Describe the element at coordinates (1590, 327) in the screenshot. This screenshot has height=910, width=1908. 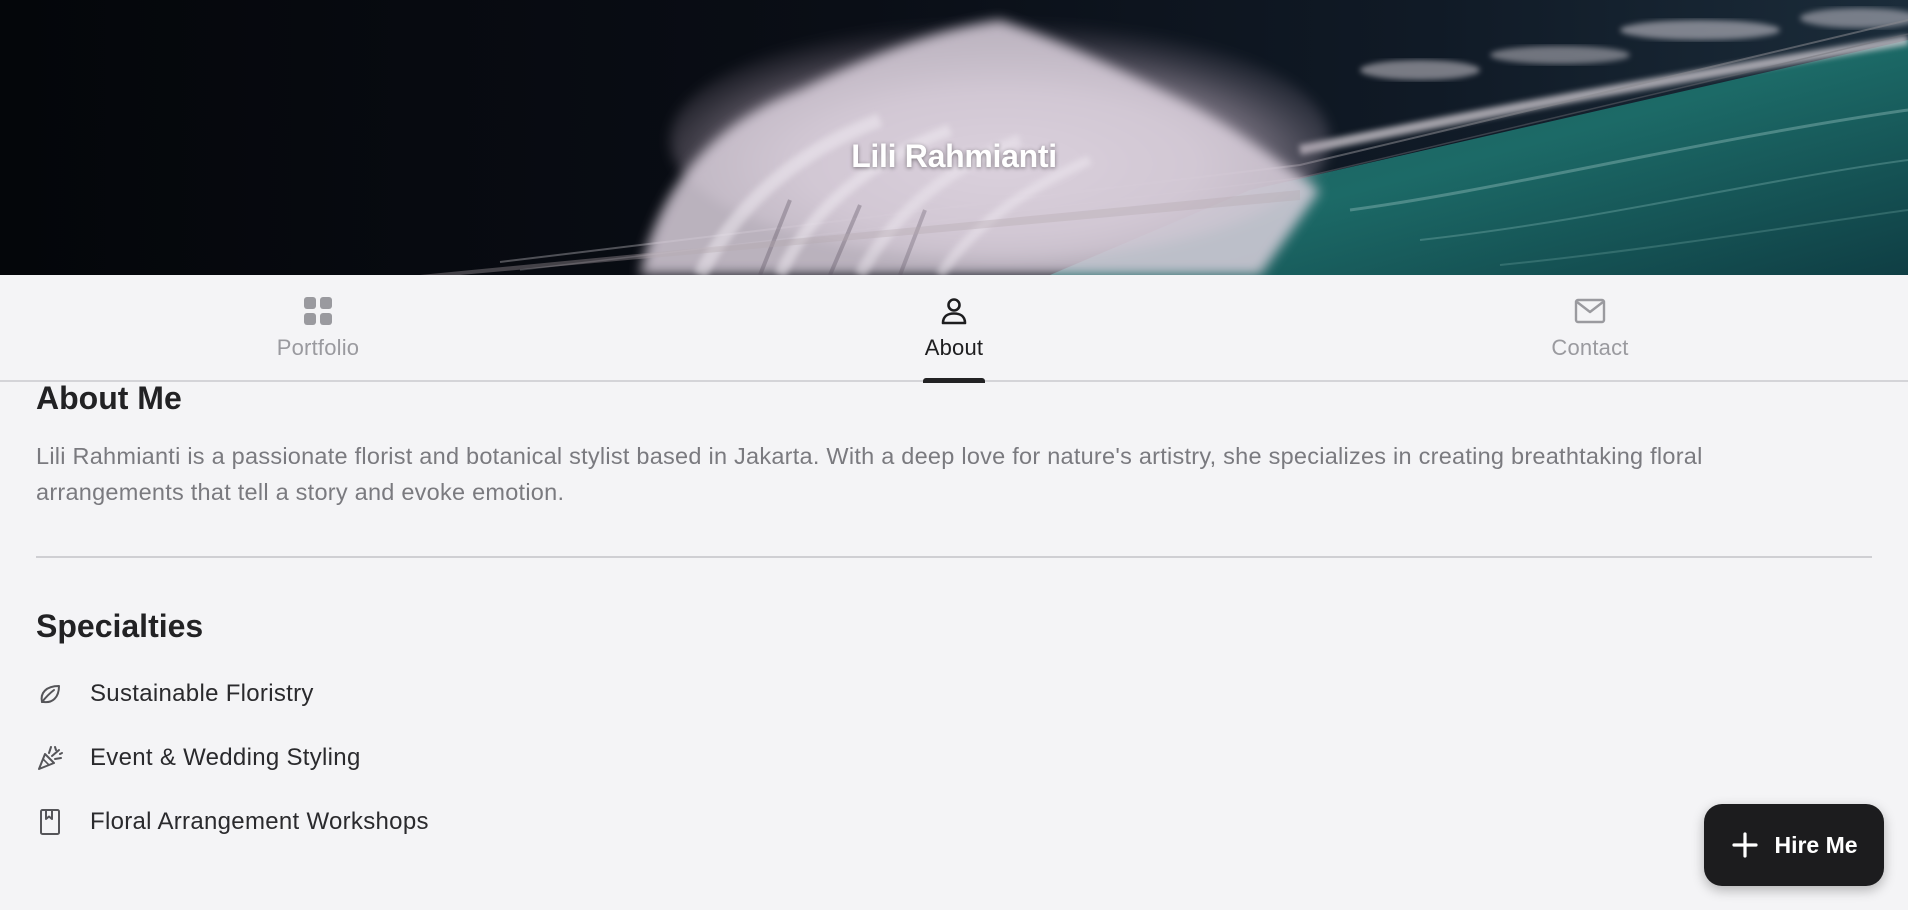
I see `tab-contact: Contact` at that location.